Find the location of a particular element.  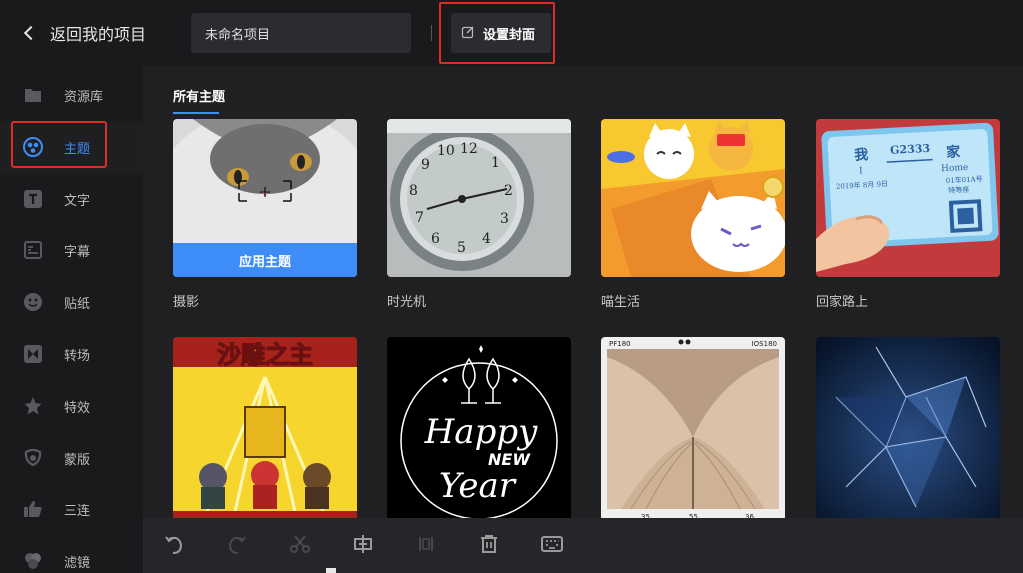

svg-text: 8 is located at coordinates (413, 191).